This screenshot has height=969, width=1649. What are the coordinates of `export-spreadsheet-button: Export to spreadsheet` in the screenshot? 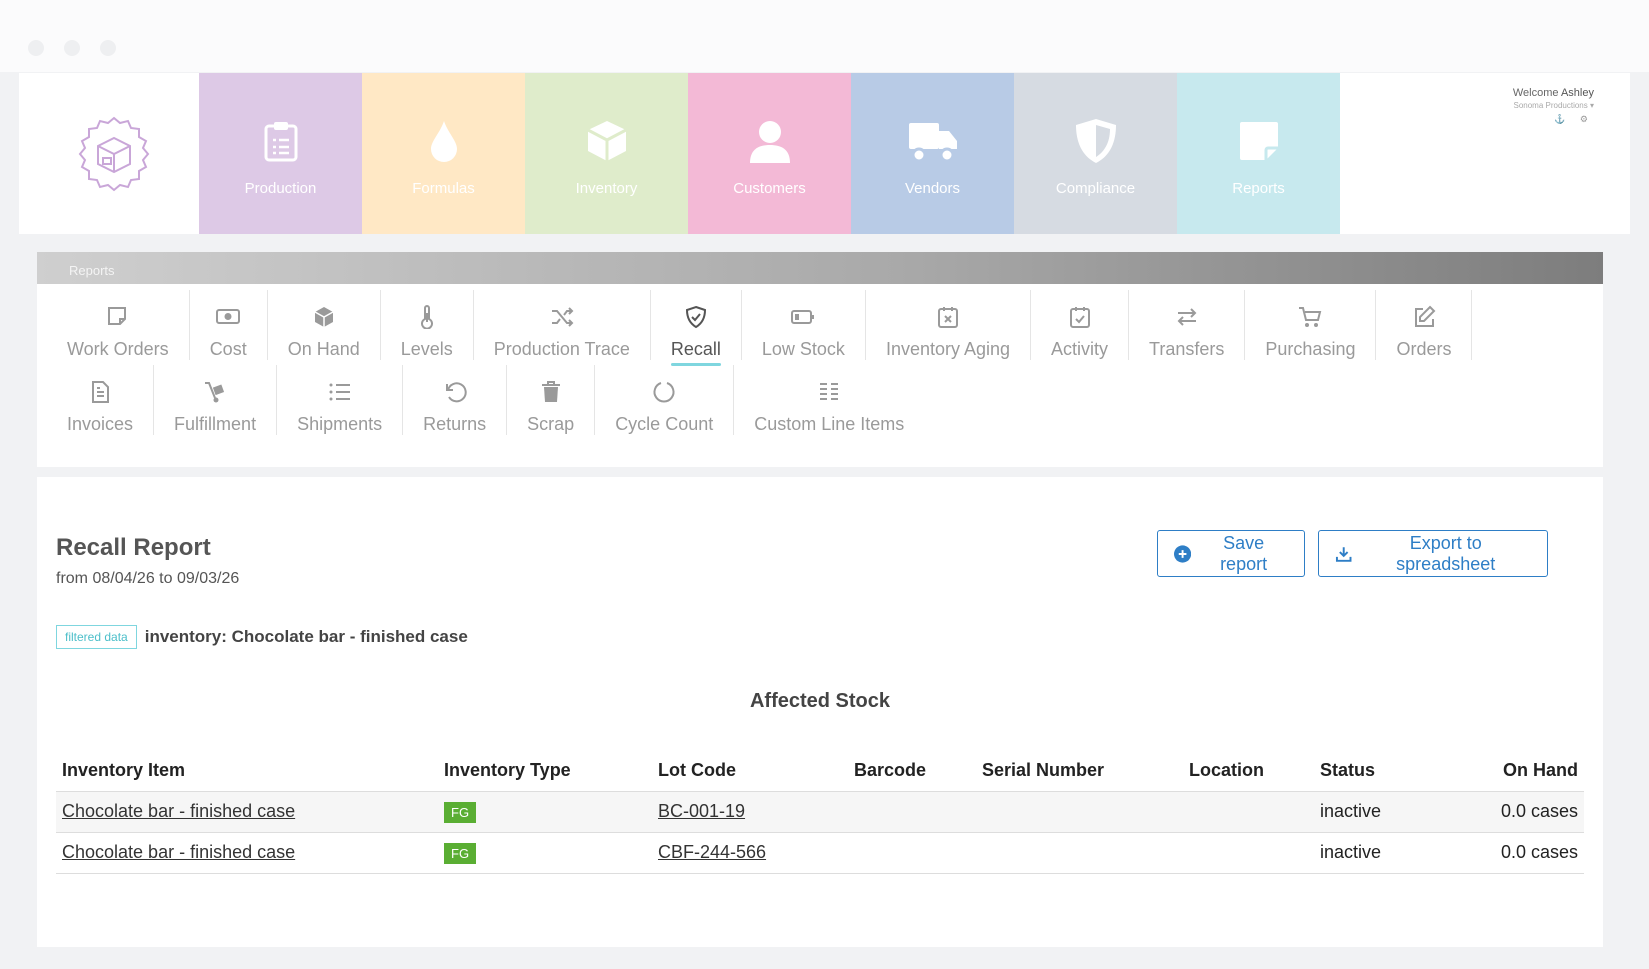 It's located at (1433, 553).